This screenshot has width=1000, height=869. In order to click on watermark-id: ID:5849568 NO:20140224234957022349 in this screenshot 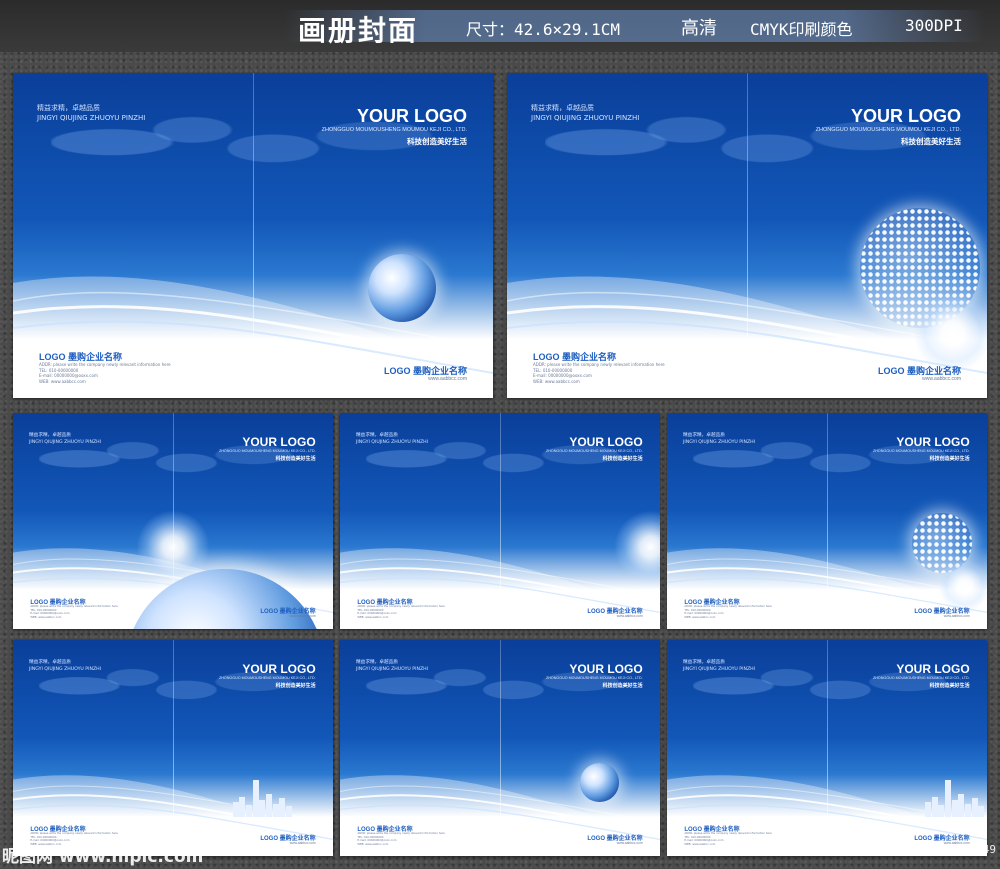, I will do `click(883, 849)`.